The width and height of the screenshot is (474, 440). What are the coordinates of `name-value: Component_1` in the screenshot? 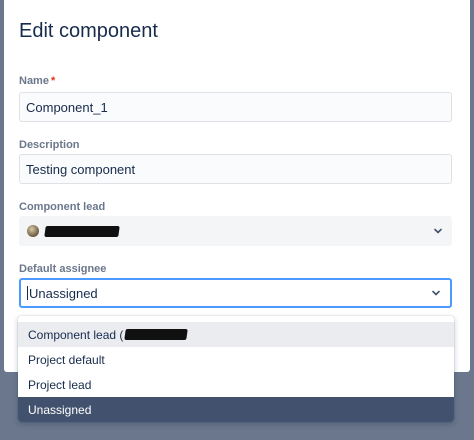 It's located at (67, 107).